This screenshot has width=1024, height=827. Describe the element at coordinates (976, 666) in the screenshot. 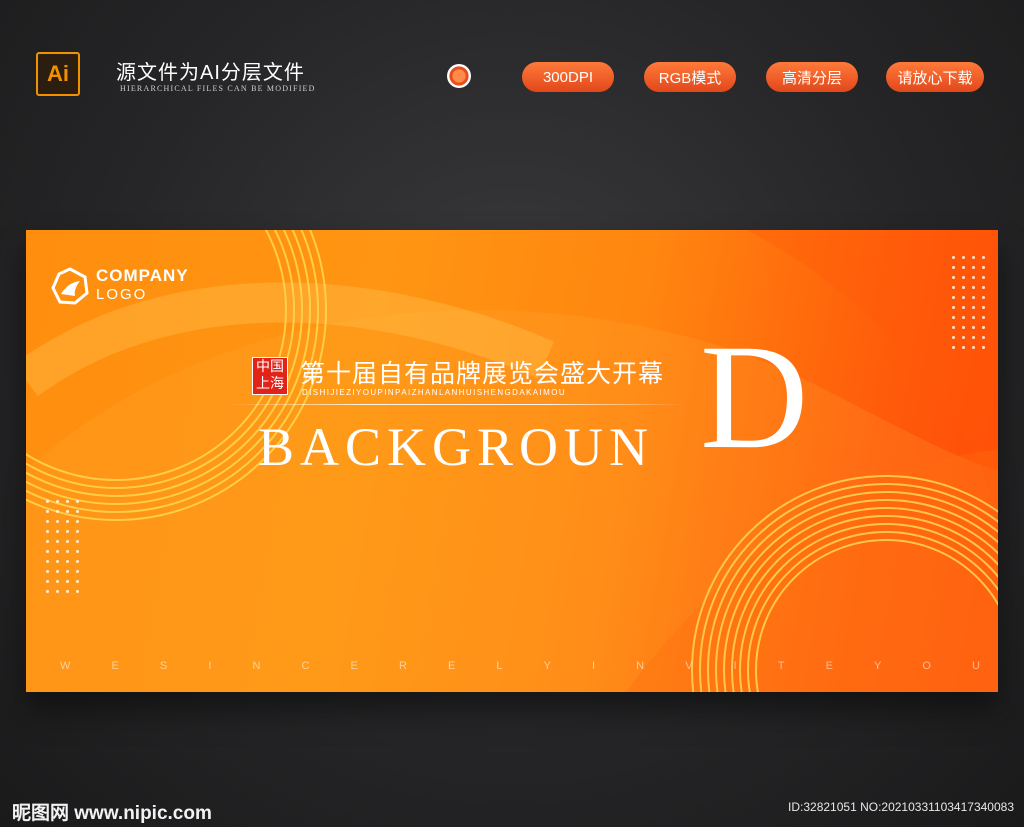

I see `invite-letter: U` at that location.